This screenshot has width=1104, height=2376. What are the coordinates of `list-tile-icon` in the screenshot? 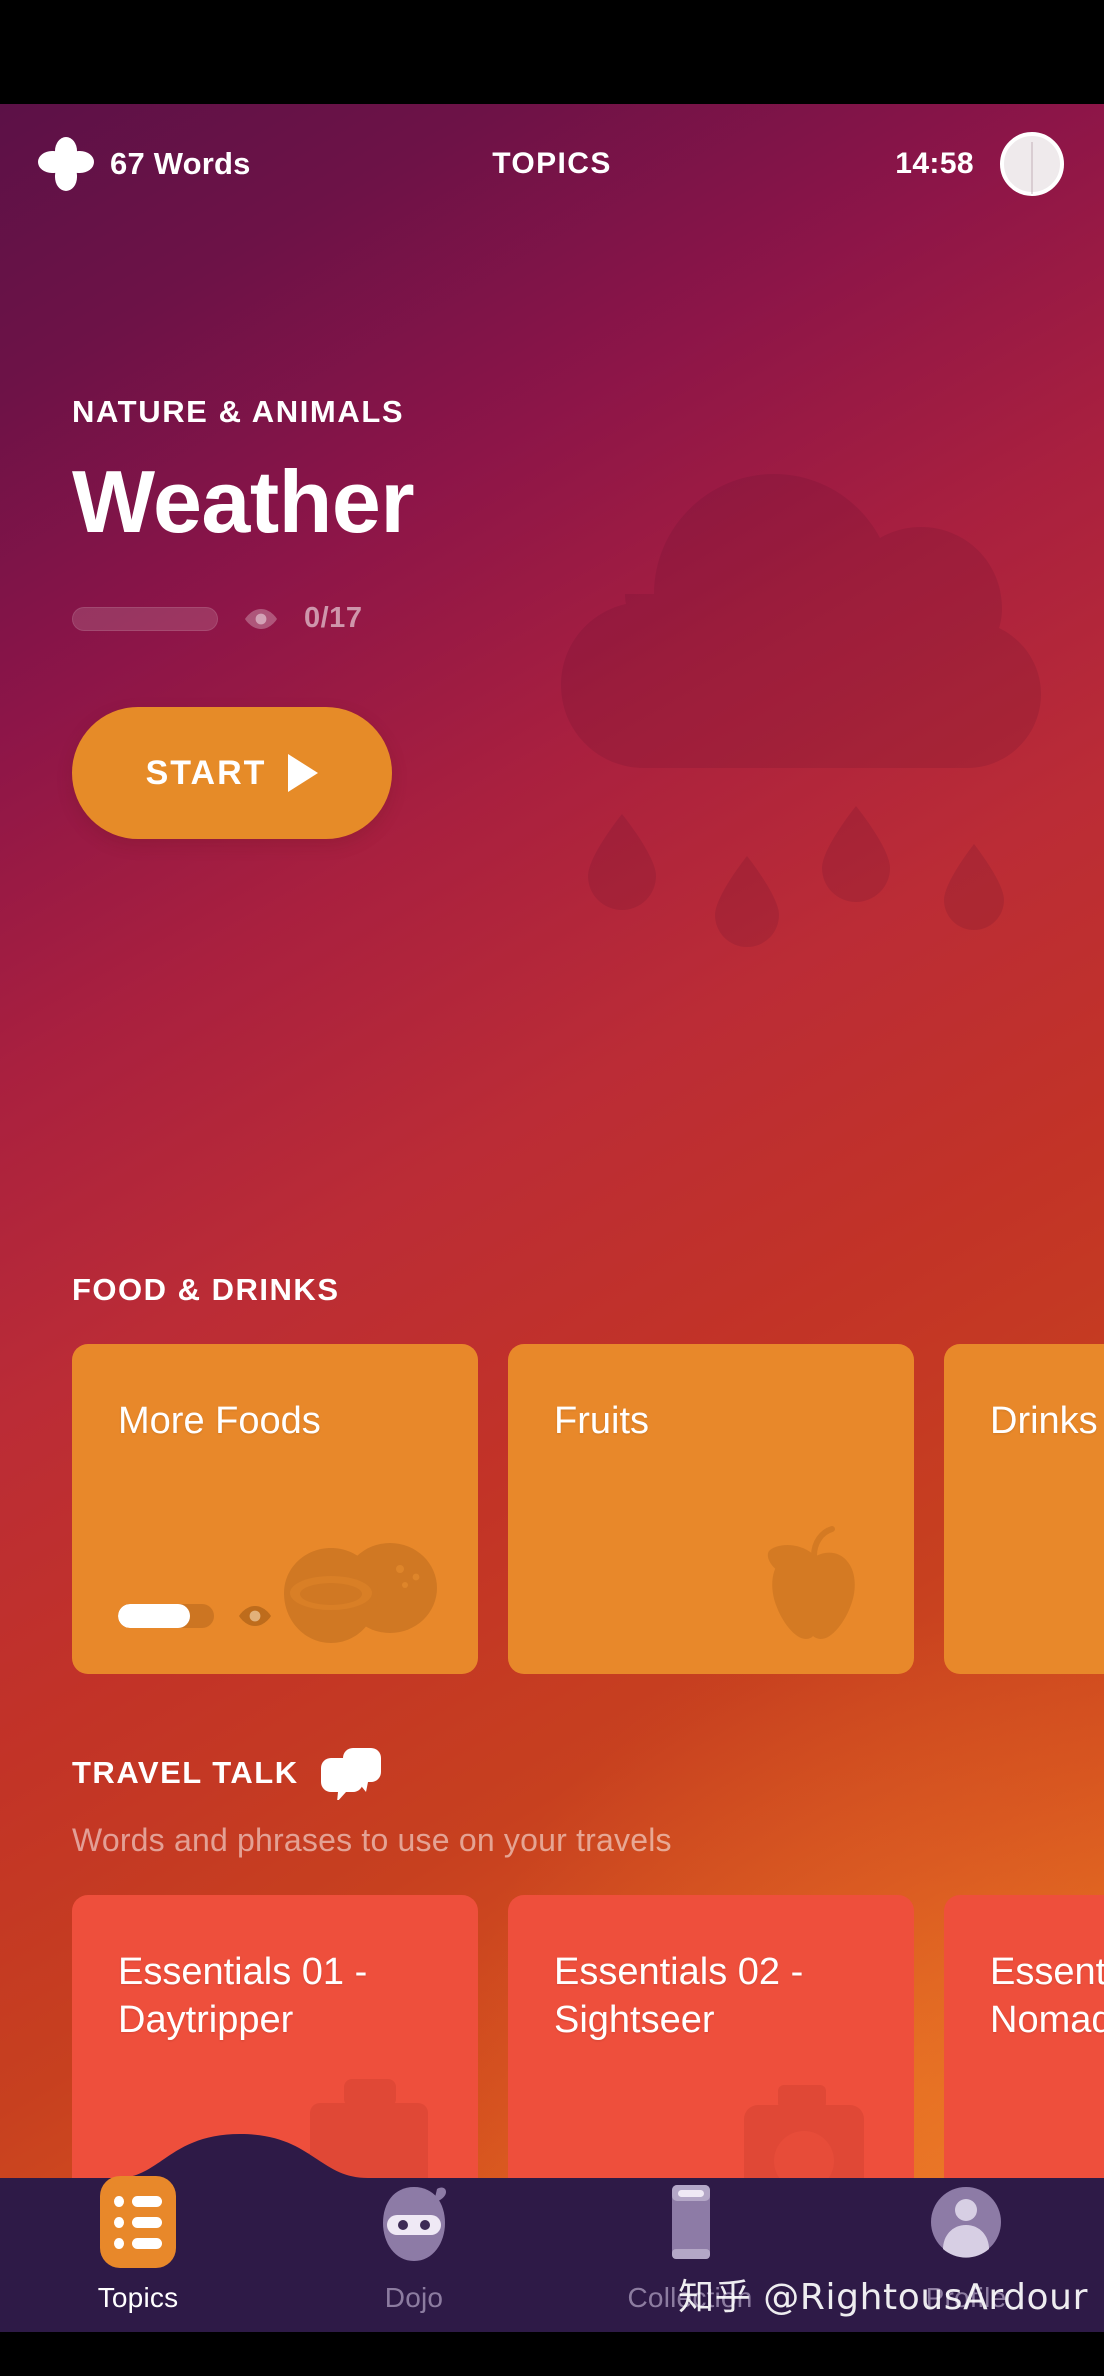 It's located at (138, 2222).